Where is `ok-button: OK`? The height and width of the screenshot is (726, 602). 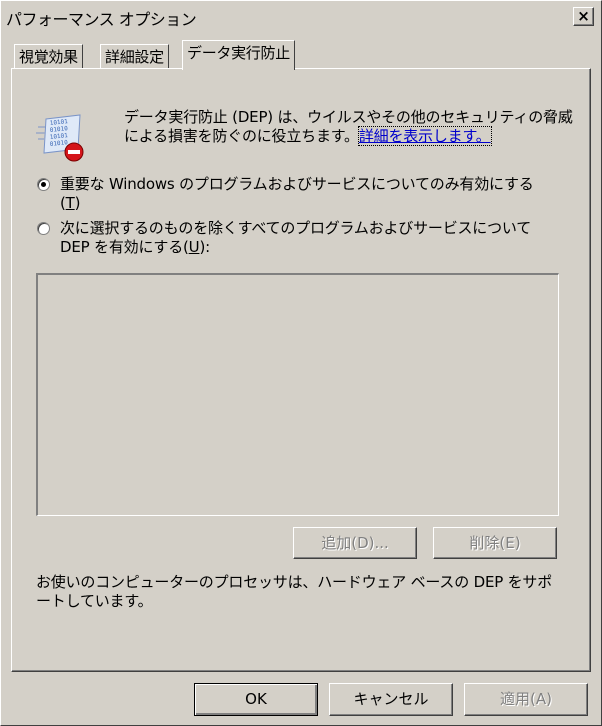
ok-button: OK is located at coordinates (256, 699).